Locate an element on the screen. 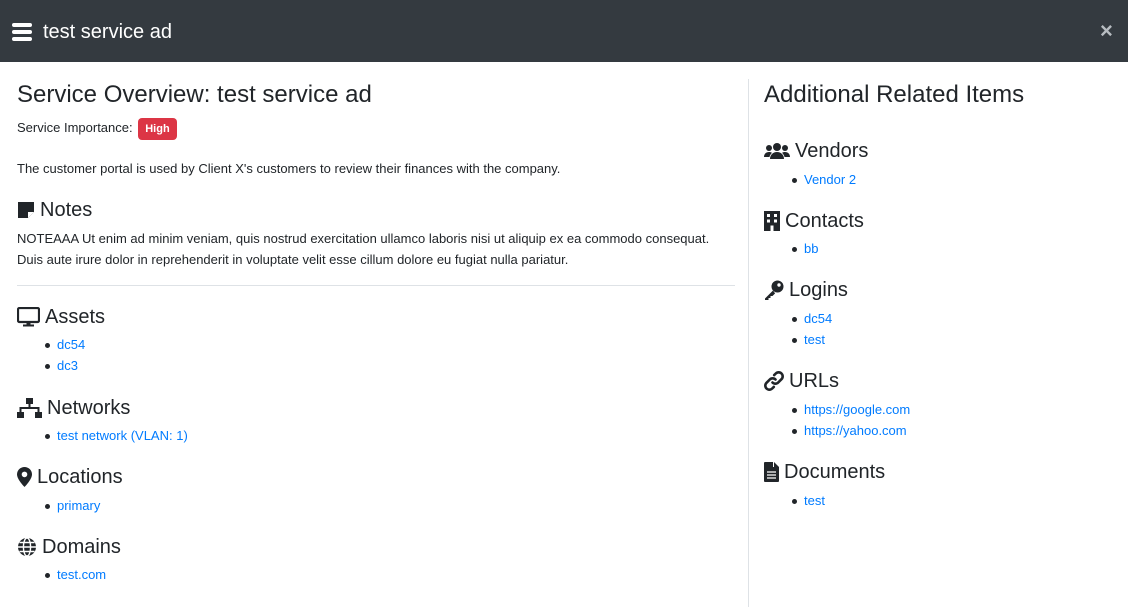  contacts-heading: Contacts is located at coordinates (814, 221).